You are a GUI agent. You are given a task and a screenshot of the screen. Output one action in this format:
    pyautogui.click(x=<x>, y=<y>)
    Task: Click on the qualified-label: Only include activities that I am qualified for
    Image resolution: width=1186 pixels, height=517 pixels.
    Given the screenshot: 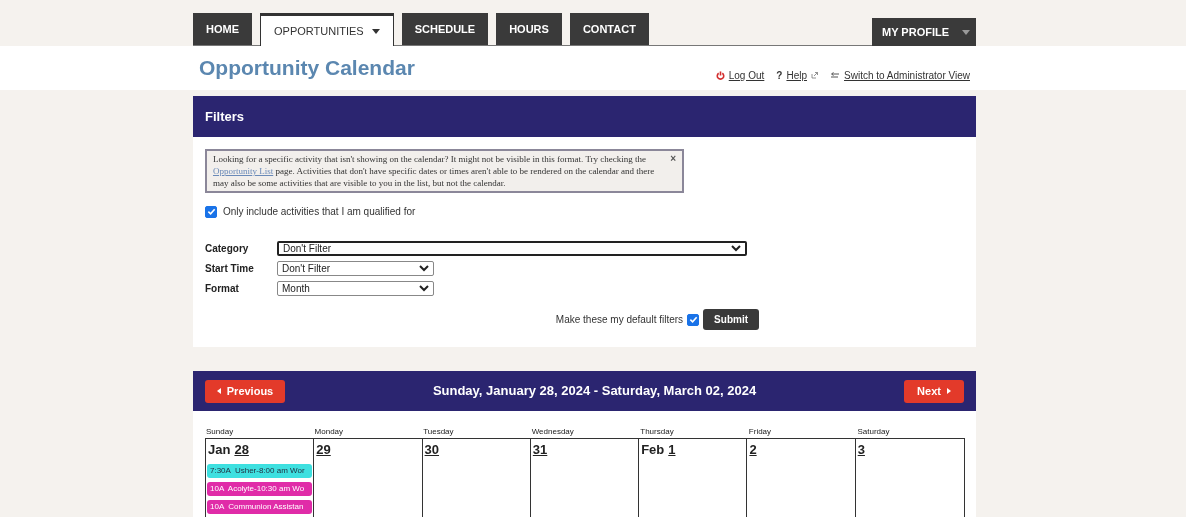 What is the action you would take?
    pyautogui.click(x=319, y=212)
    